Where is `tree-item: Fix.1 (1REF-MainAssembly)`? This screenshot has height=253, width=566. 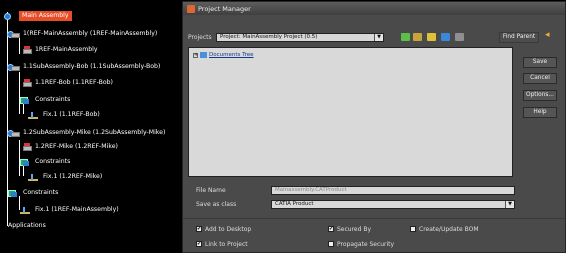
tree-item: Fix.1 (1REF-MainAssembly) is located at coordinates (69, 210).